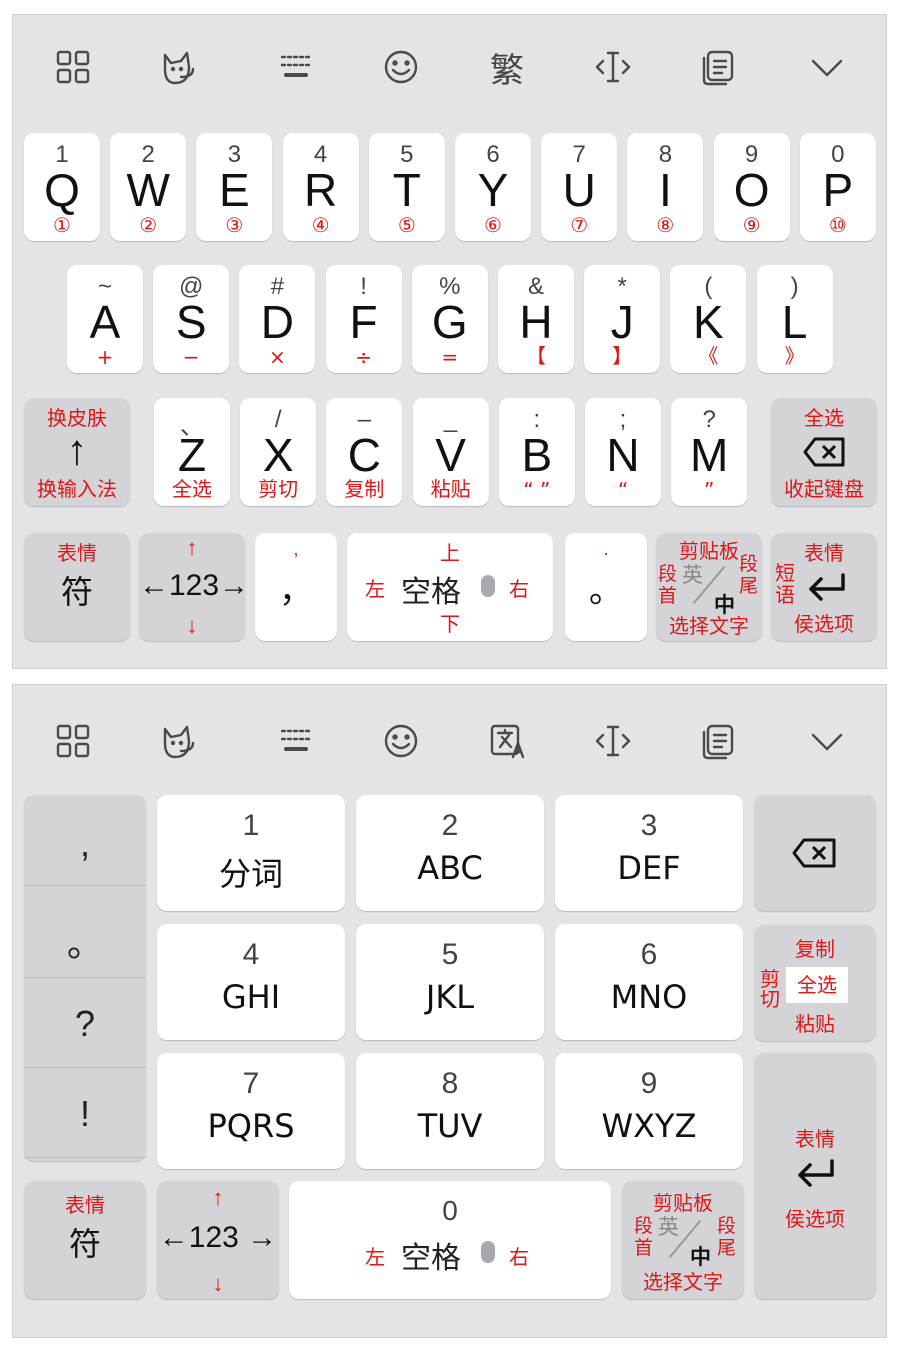  I want to click on t9-digit: 7, so click(251, 1083).